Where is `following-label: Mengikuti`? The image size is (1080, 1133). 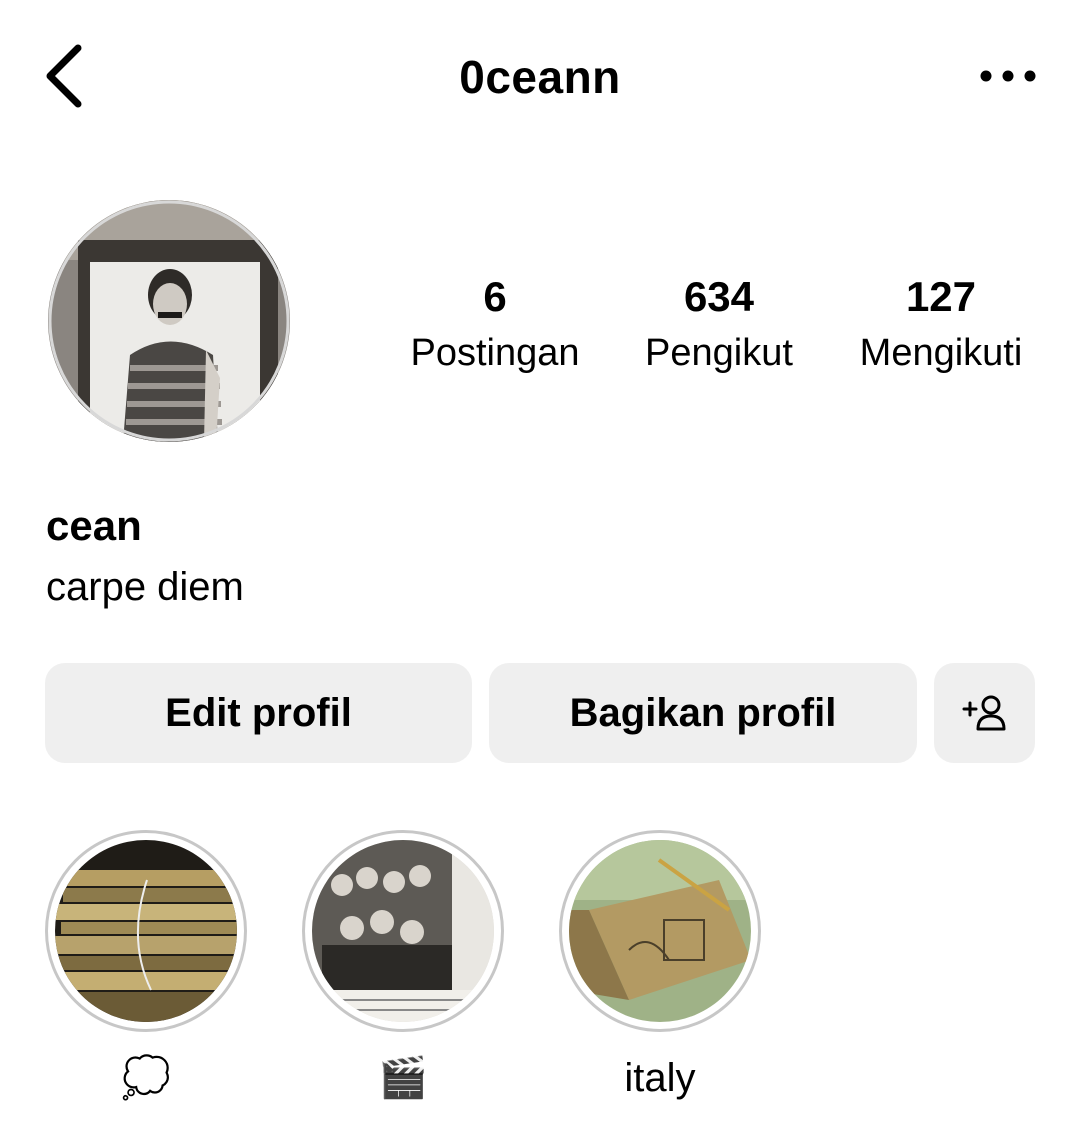 following-label: Mengikuti is located at coordinates (941, 353).